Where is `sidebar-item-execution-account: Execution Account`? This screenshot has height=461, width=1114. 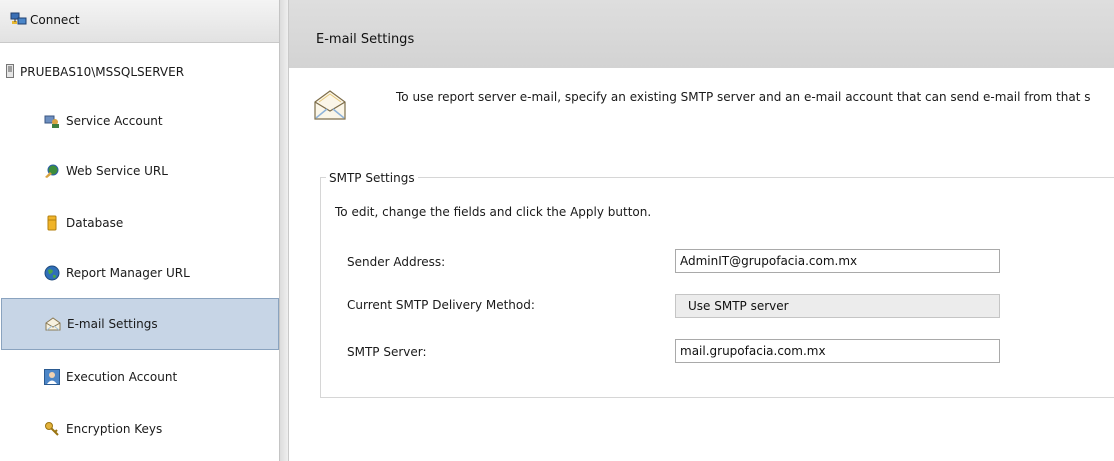 sidebar-item-execution-account: Execution Account is located at coordinates (138, 377).